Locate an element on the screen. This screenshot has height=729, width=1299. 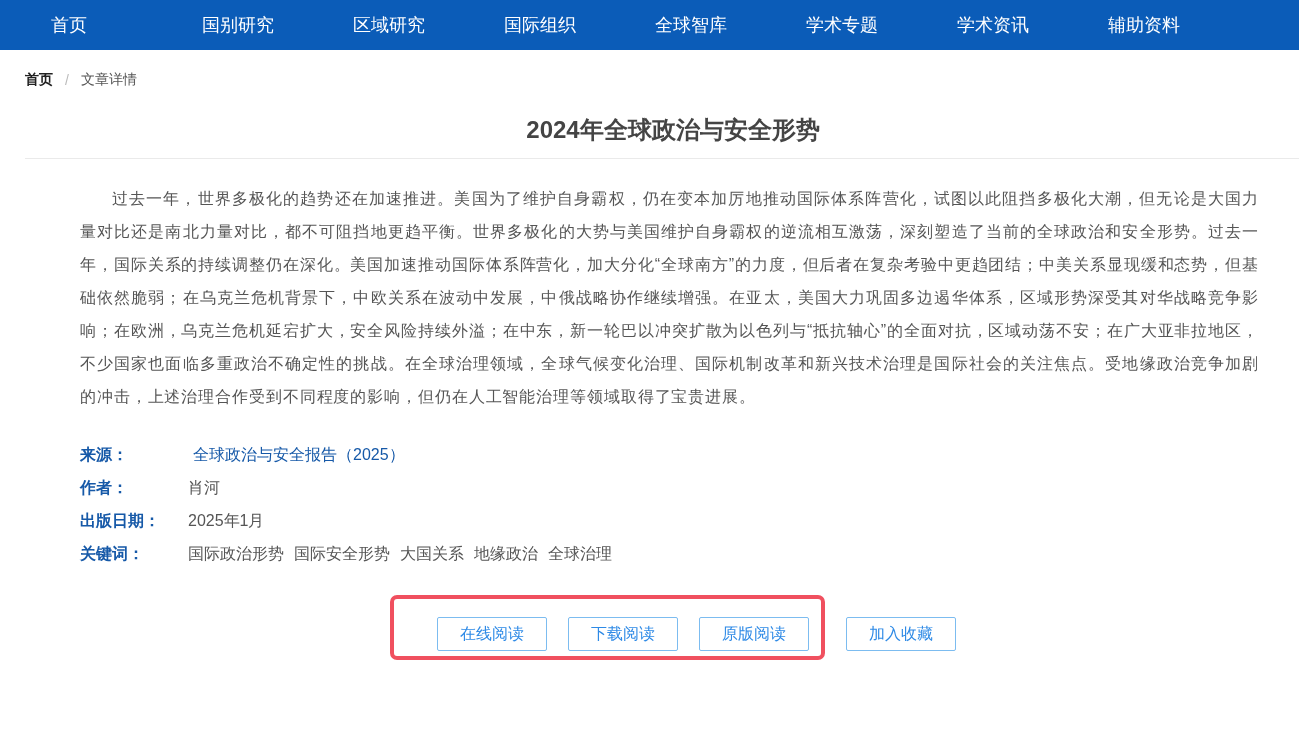
meta-value: 地缘政治 is located at coordinates (506, 554).